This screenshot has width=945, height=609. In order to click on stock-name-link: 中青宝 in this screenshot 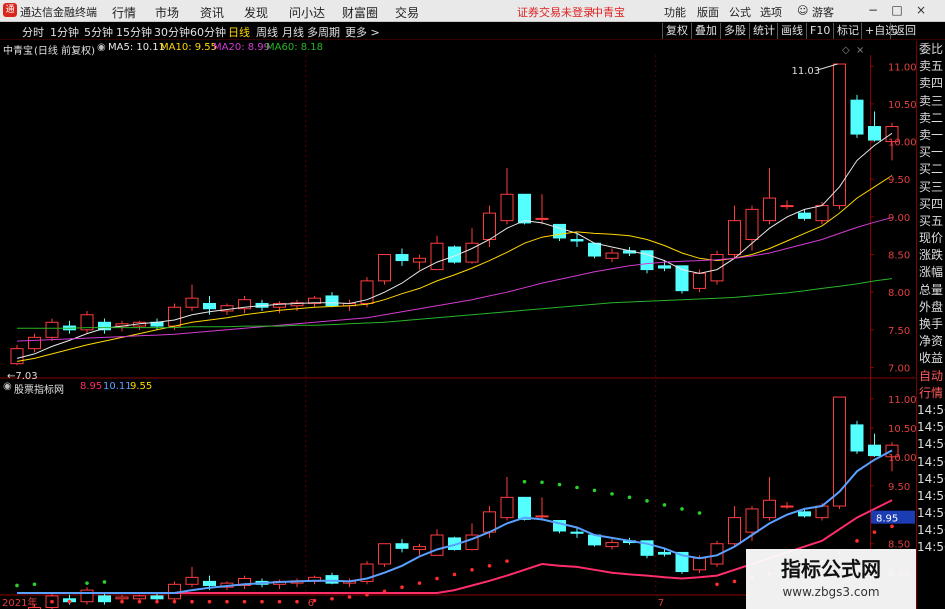, I will do `click(608, 12)`.